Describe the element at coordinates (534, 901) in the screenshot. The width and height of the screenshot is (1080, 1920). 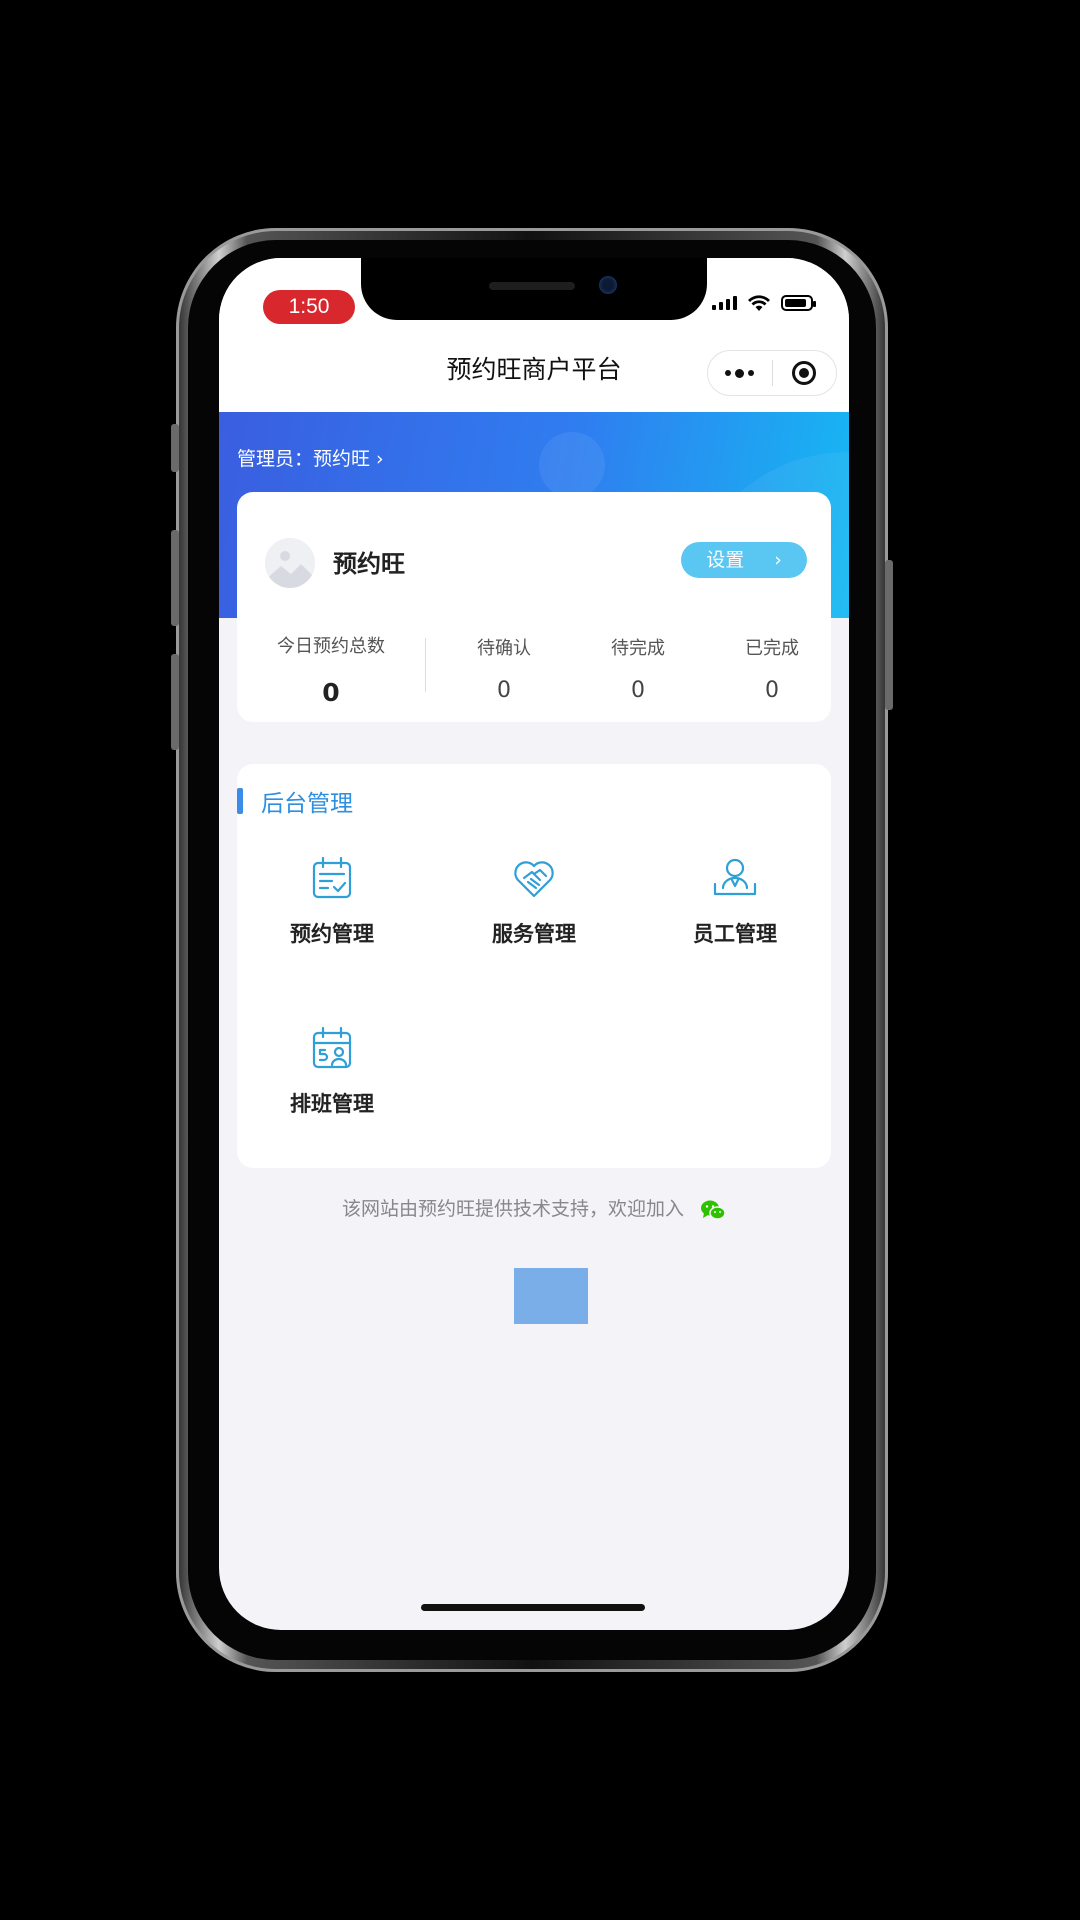
I see `menu-item-service-management: 服务管理` at that location.